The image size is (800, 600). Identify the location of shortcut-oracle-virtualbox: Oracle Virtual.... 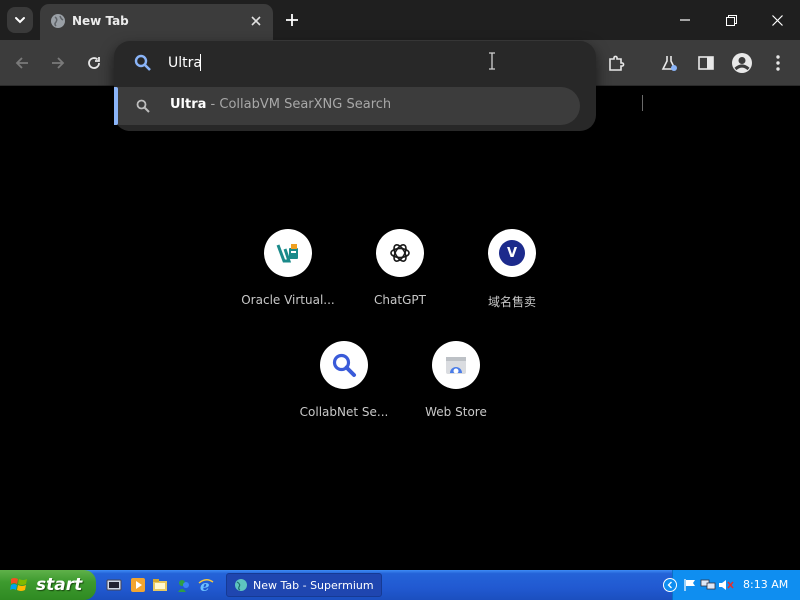
(288, 279).